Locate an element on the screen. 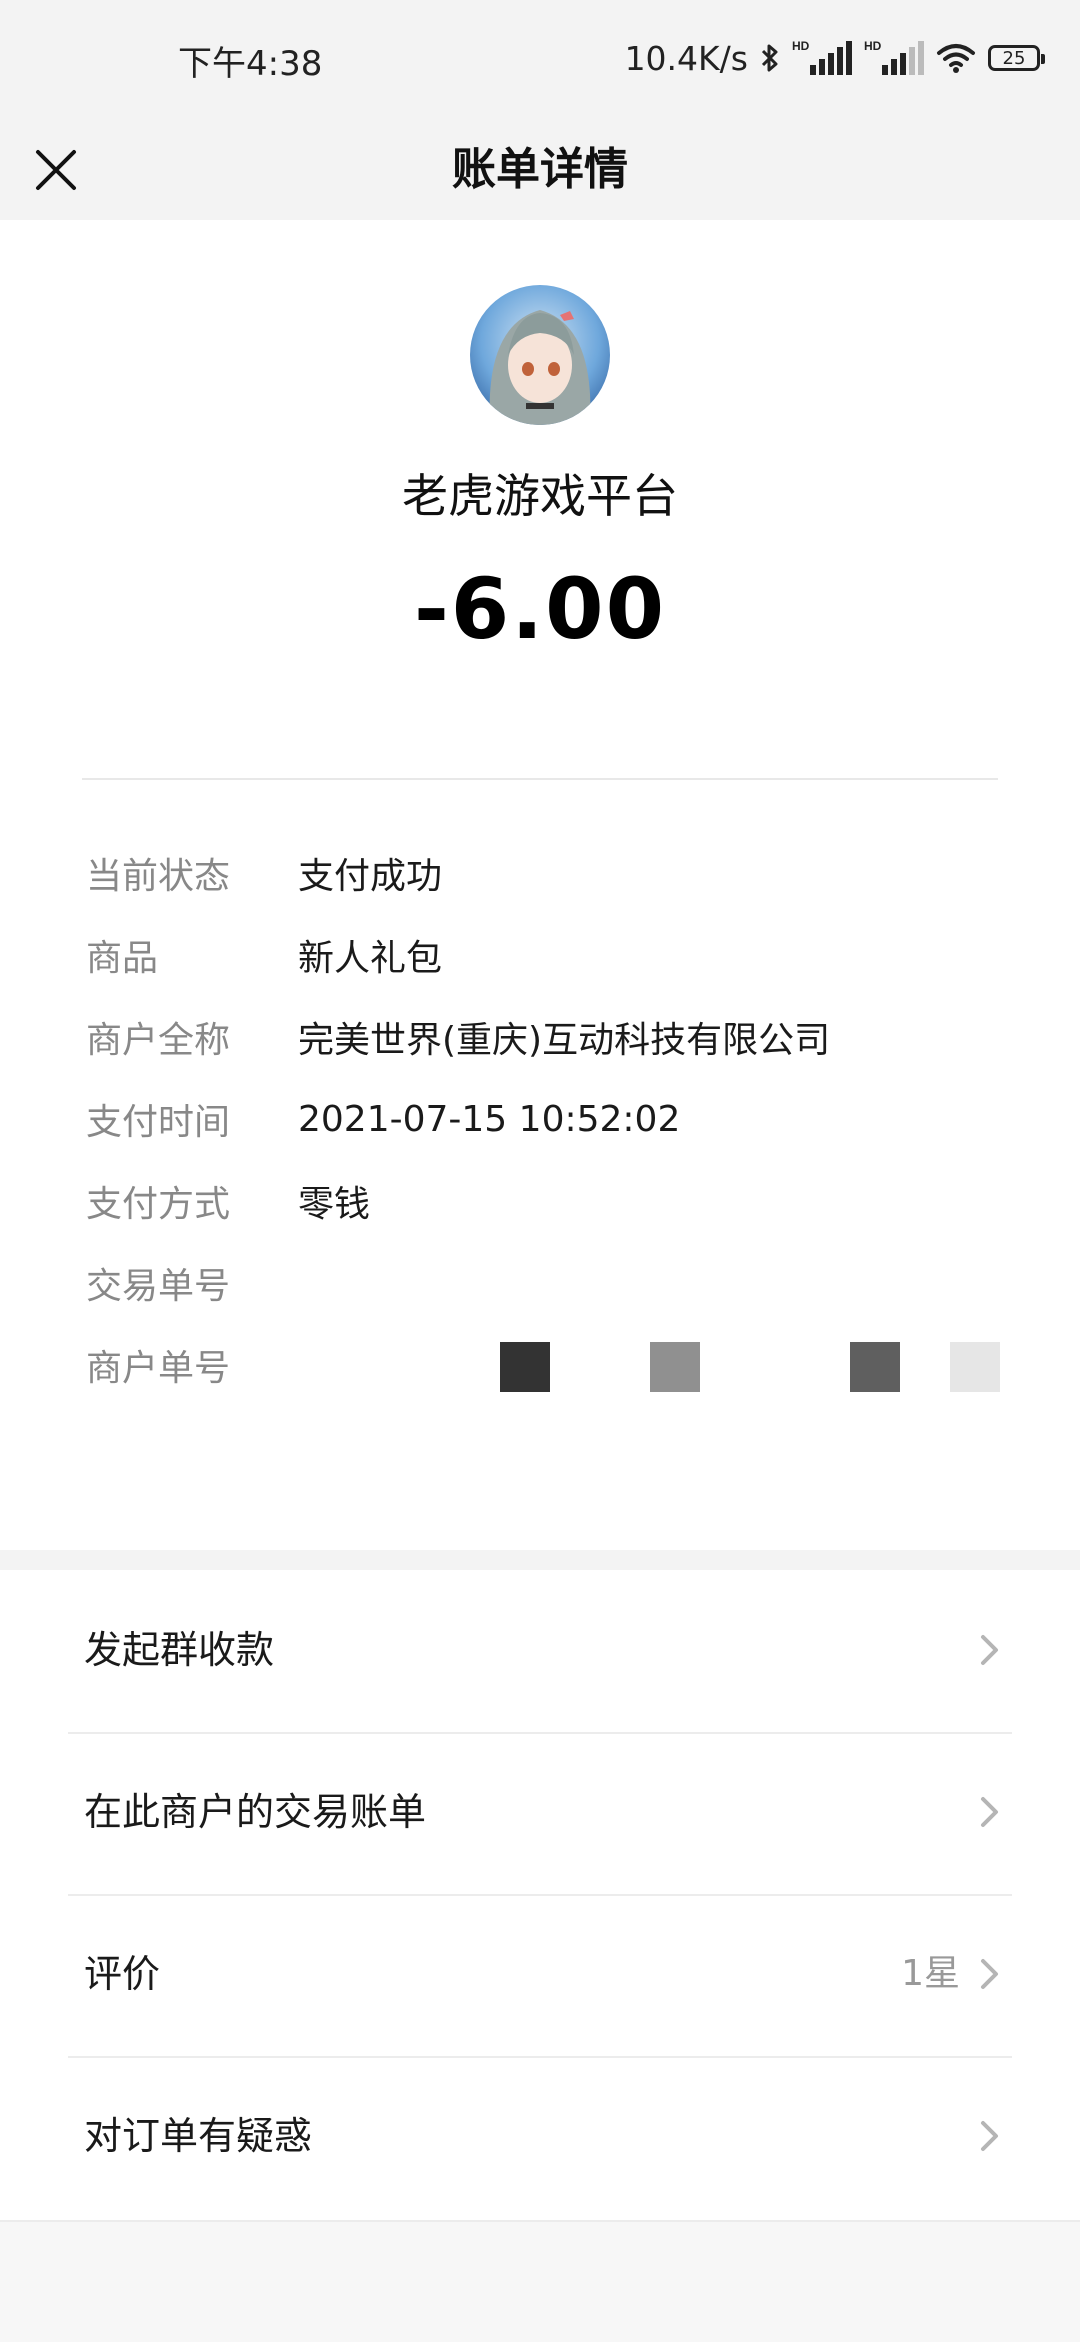 Image resolution: width=1080 pixels, height=2342 pixels. detail-row-product: 商品 新人礼包 is located at coordinates (546, 955).